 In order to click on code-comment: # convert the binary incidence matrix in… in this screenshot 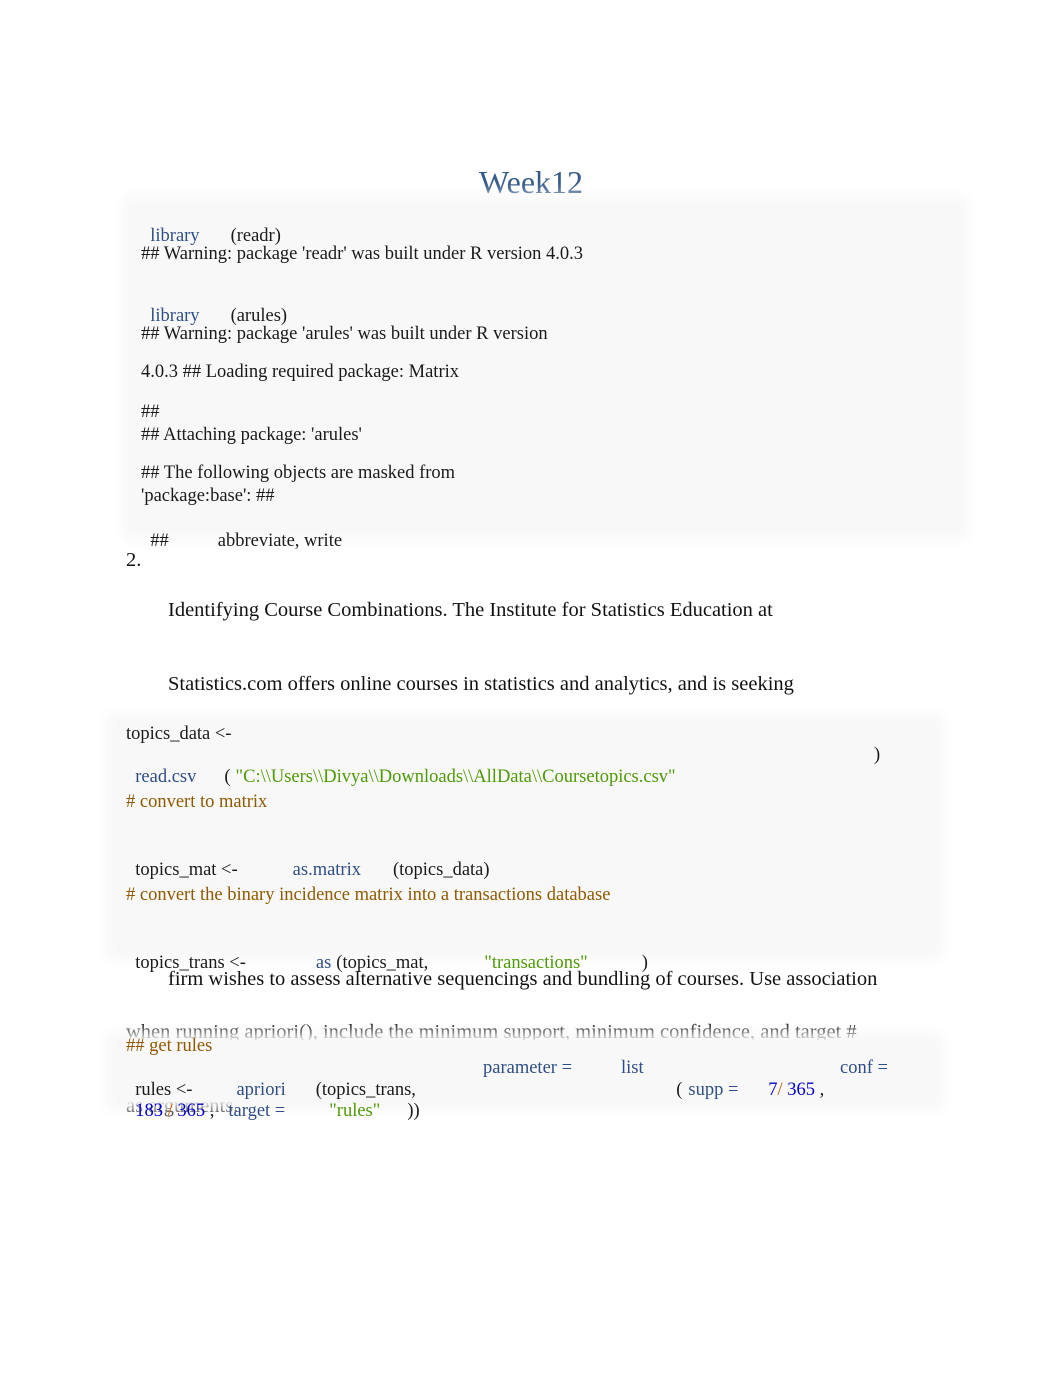, I will do `click(368, 895)`.